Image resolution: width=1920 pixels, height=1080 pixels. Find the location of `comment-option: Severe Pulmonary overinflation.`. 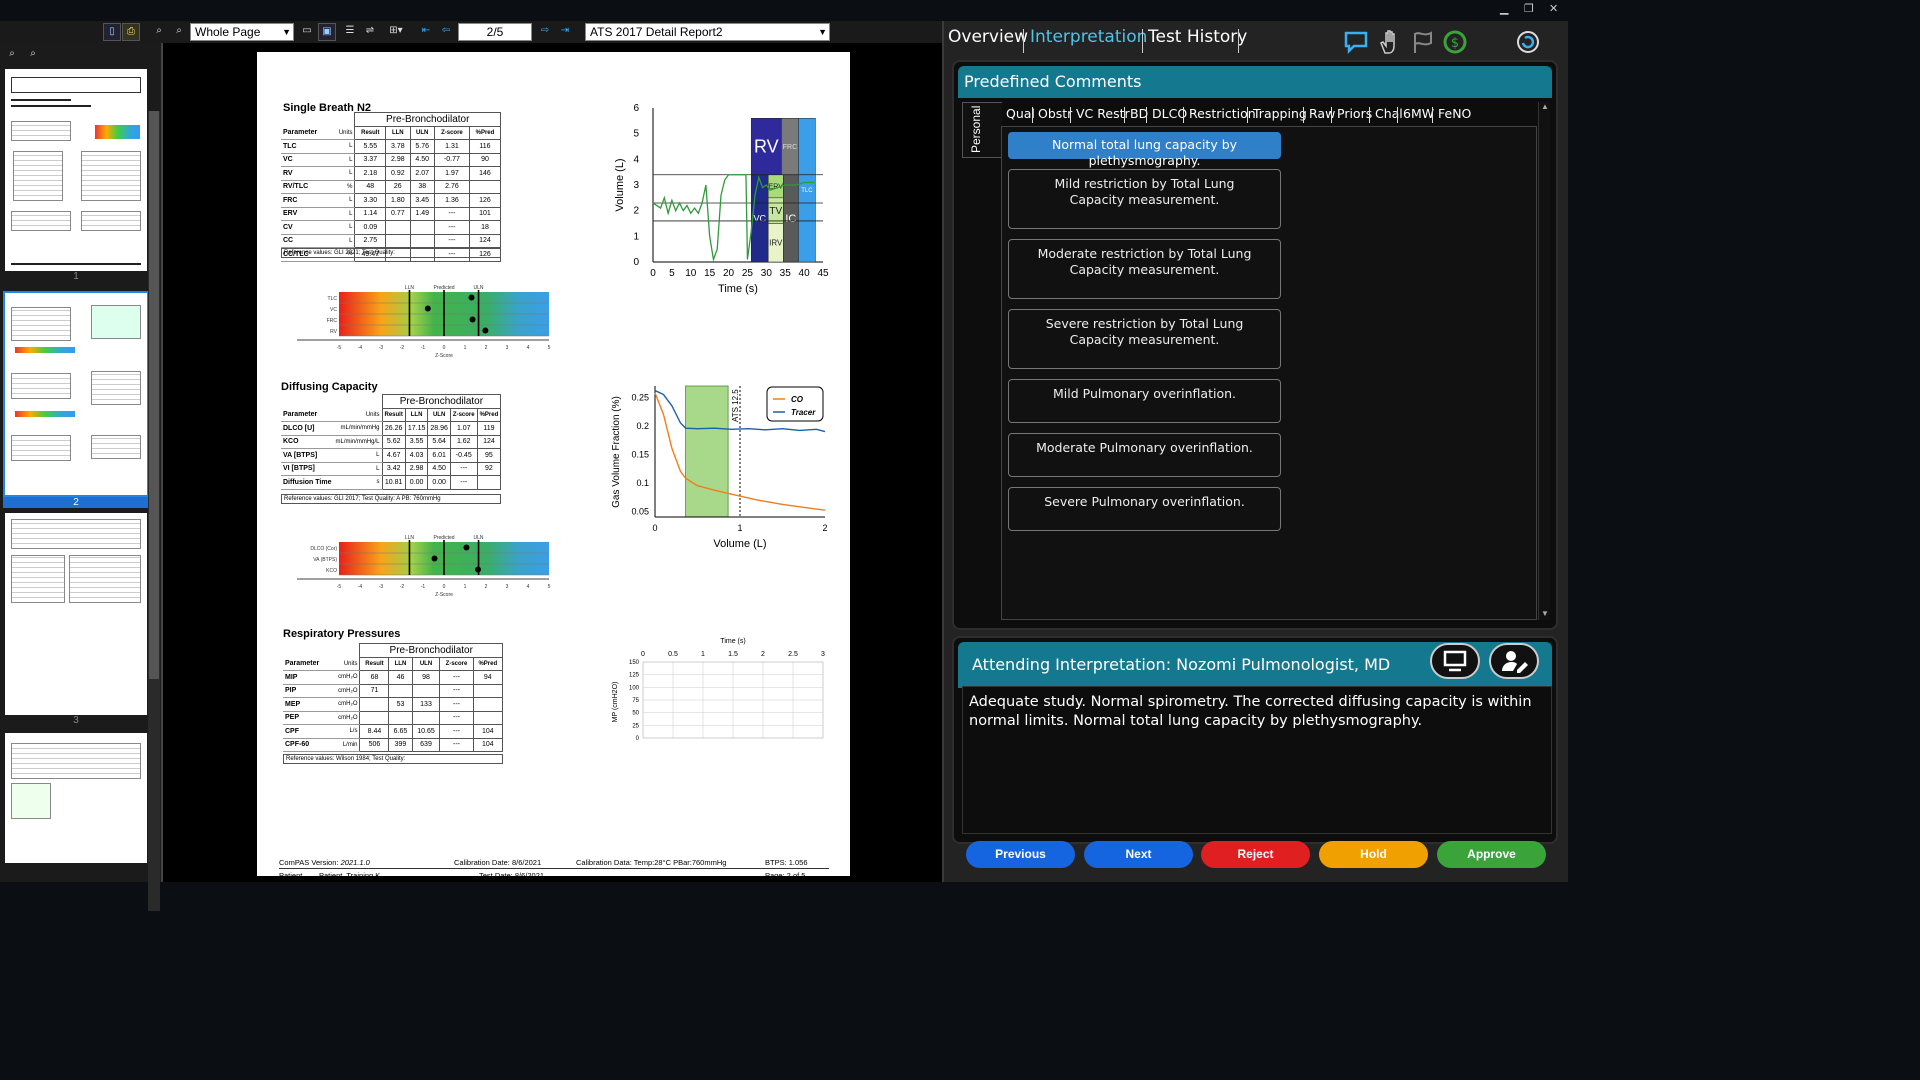

comment-option: Severe Pulmonary overinflation. is located at coordinates (1144, 509).